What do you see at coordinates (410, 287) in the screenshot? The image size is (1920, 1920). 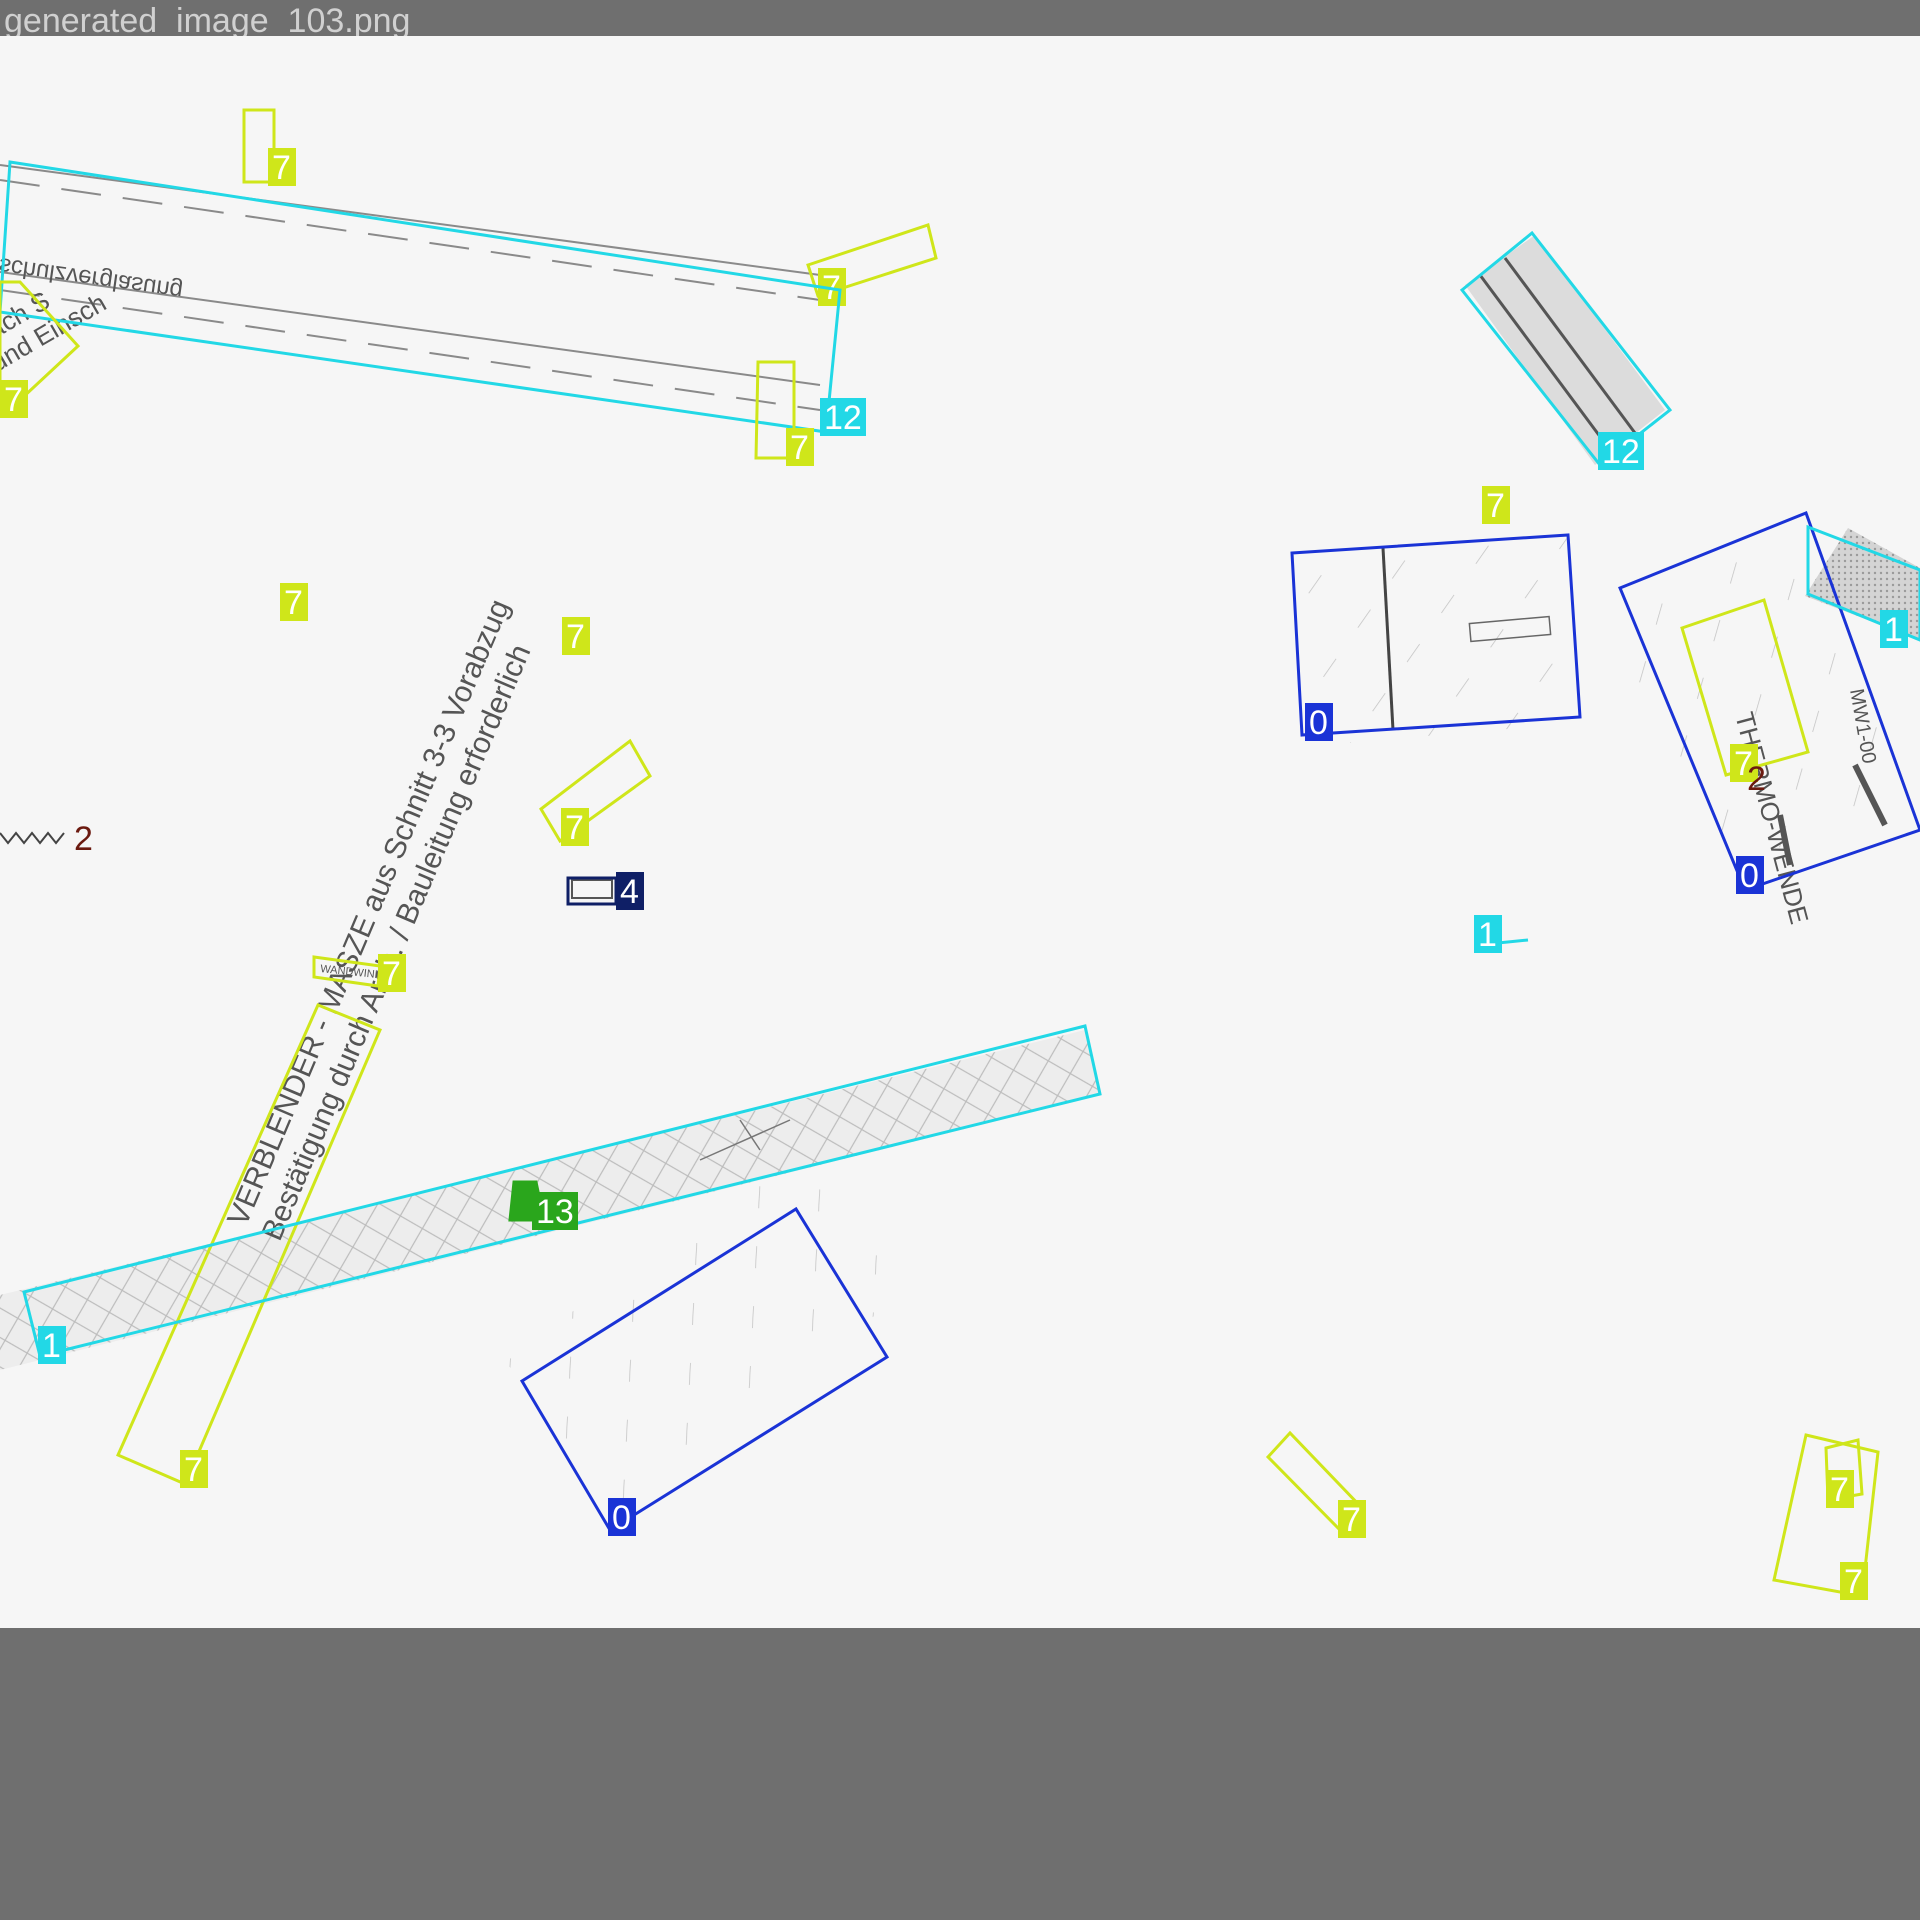 I see `top-band-drawing: schulzverglasung` at bounding box center [410, 287].